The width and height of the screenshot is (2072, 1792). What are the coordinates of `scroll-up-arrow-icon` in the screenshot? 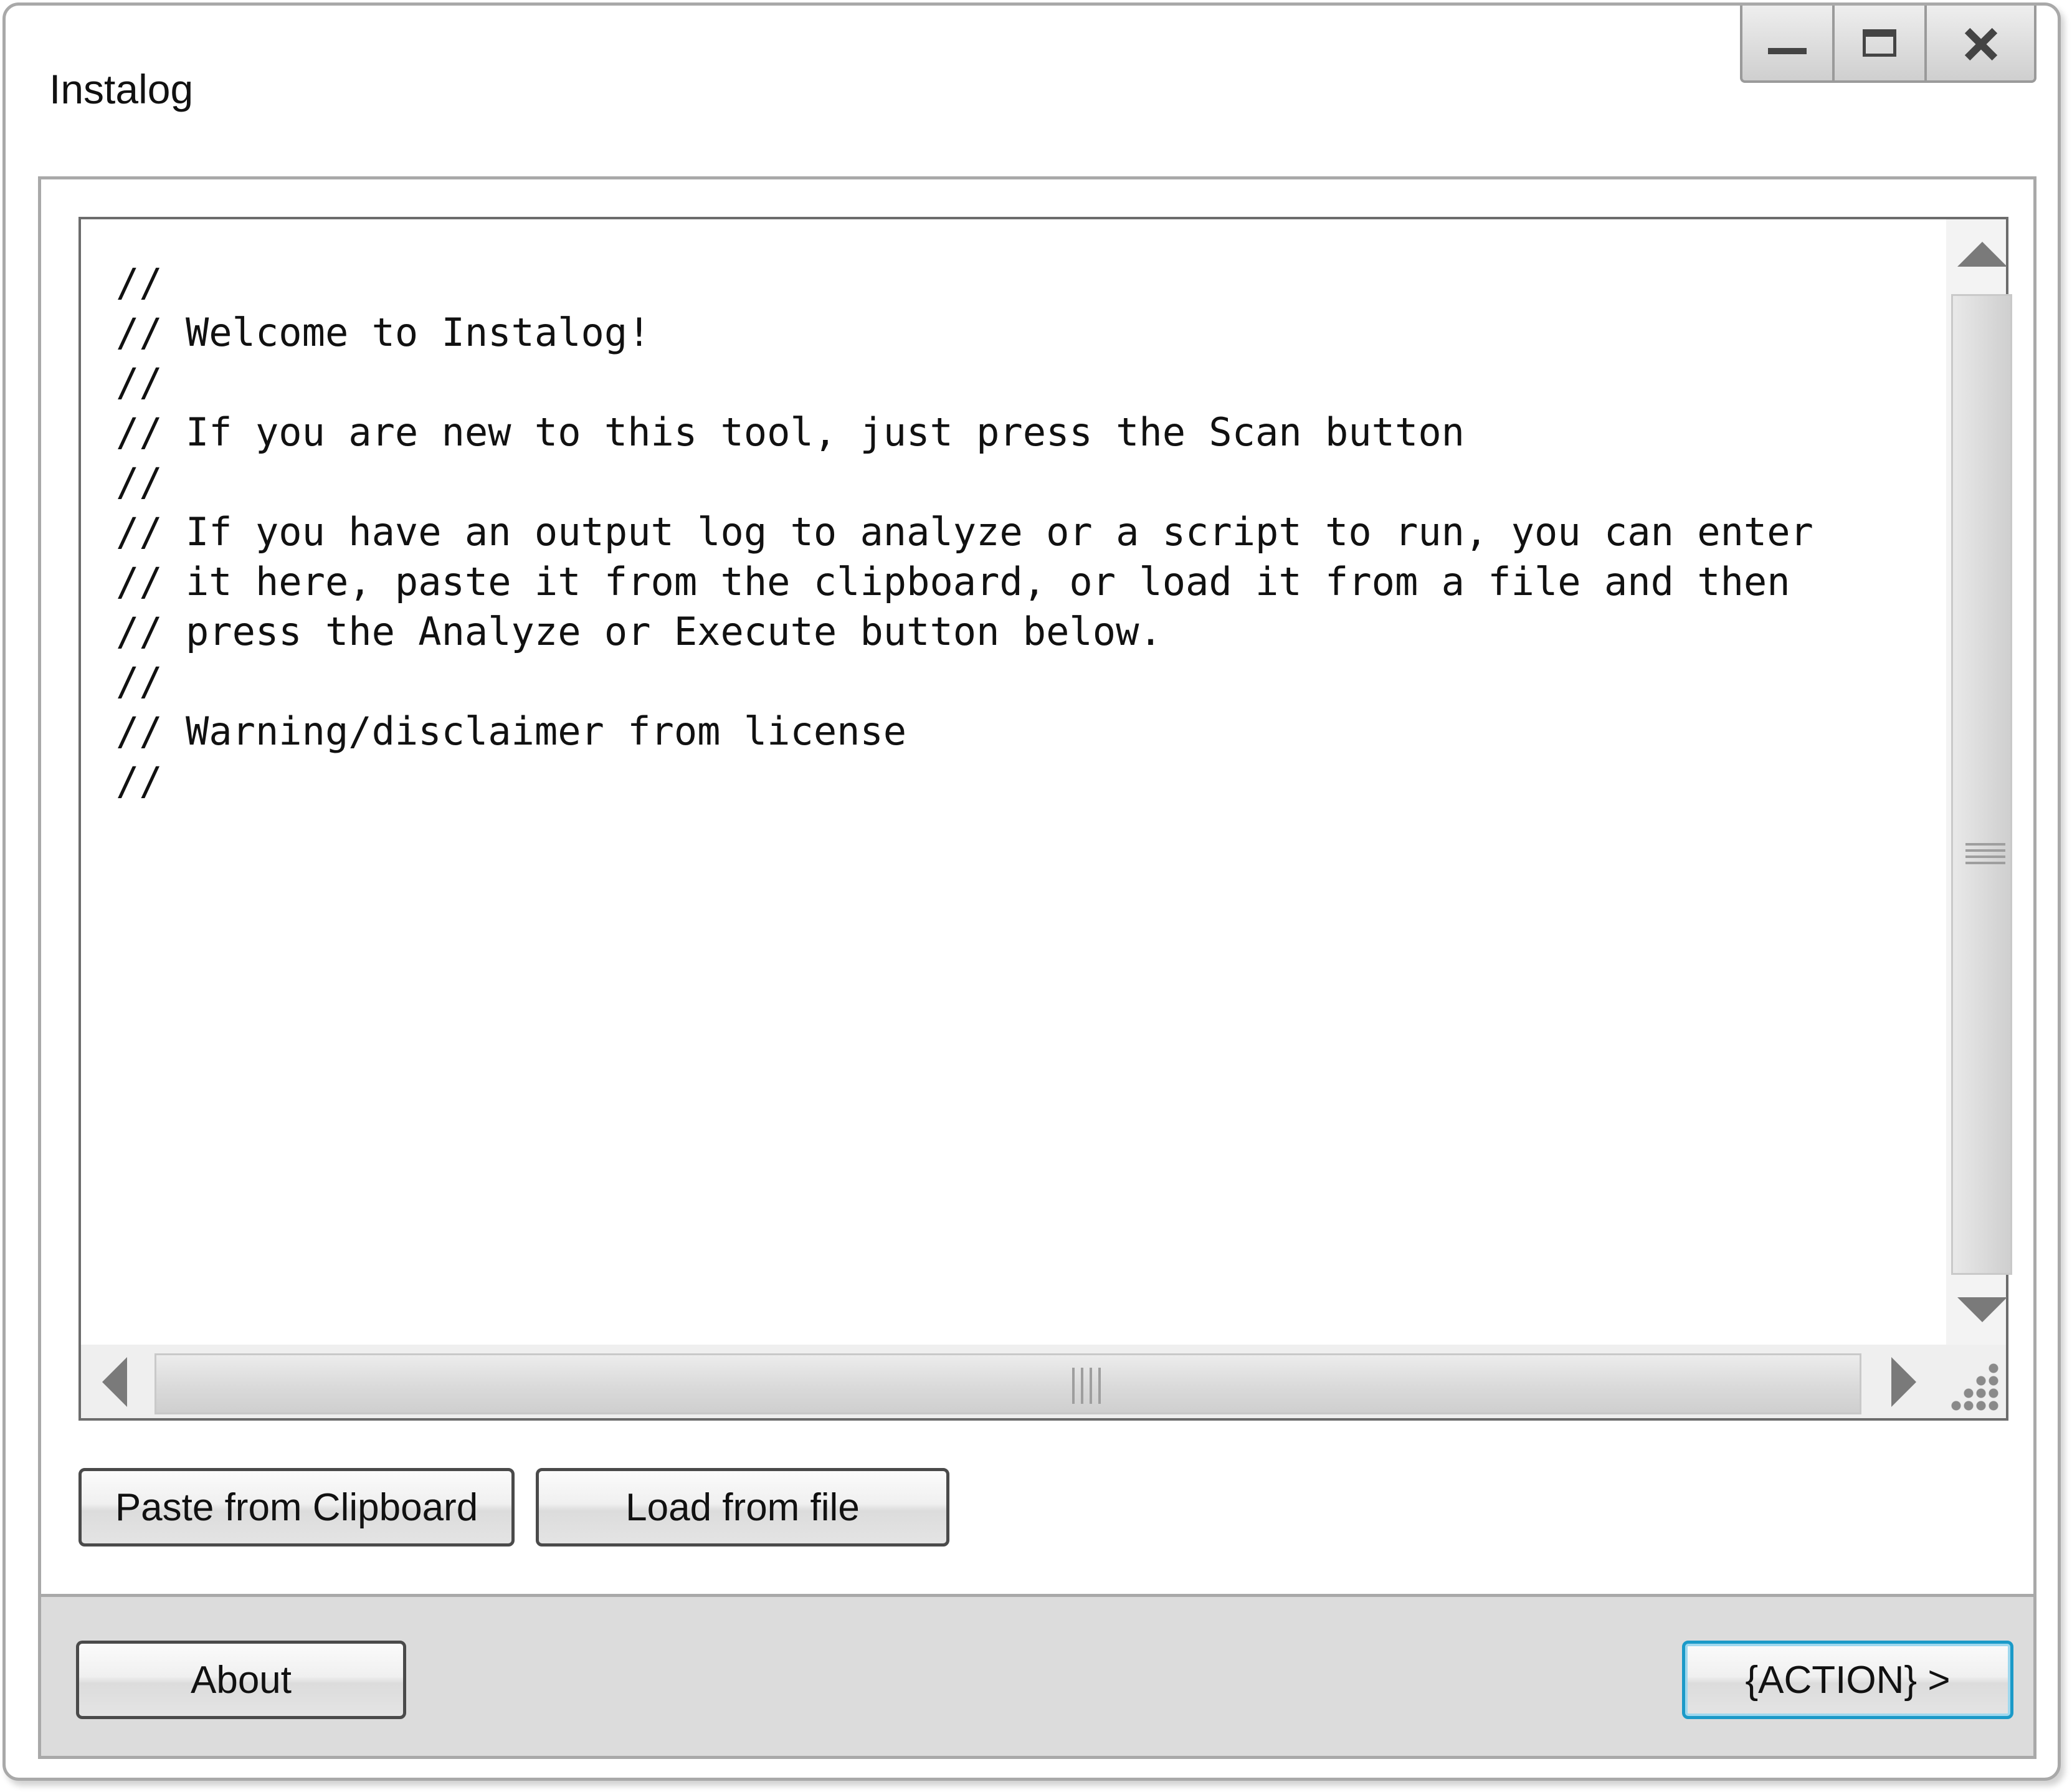 It's located at (1982, 254).